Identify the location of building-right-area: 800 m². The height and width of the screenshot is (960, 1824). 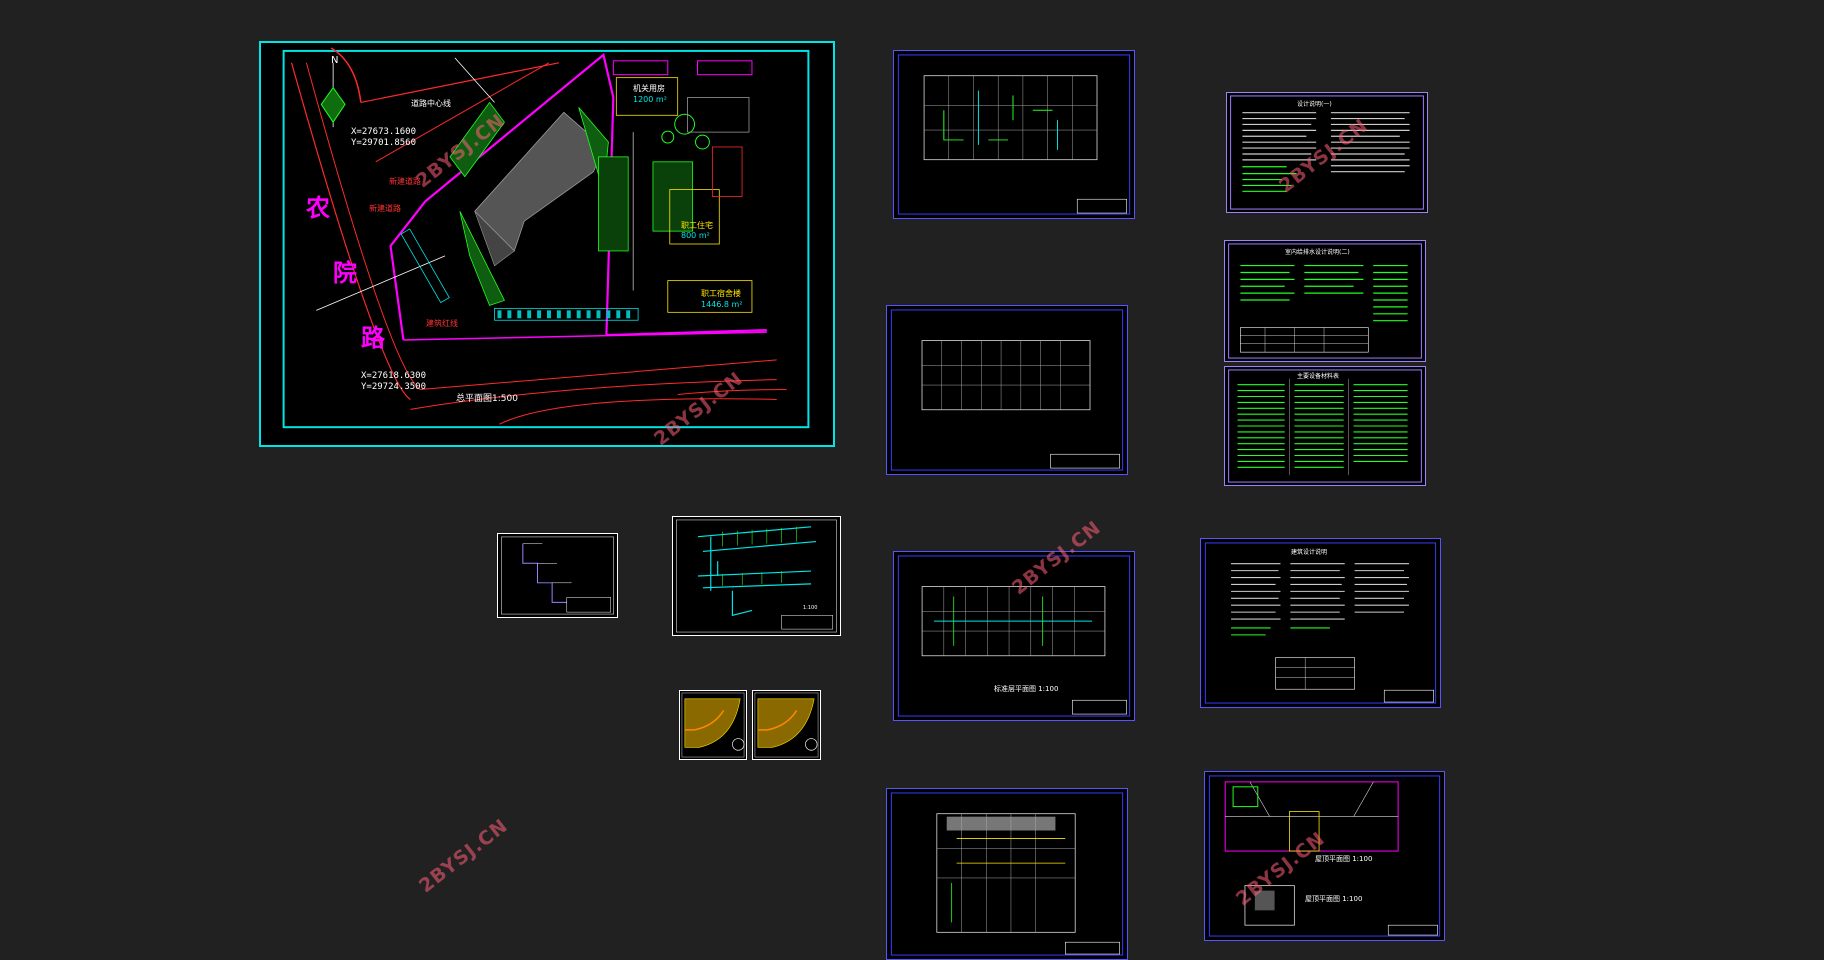
(695, 235).